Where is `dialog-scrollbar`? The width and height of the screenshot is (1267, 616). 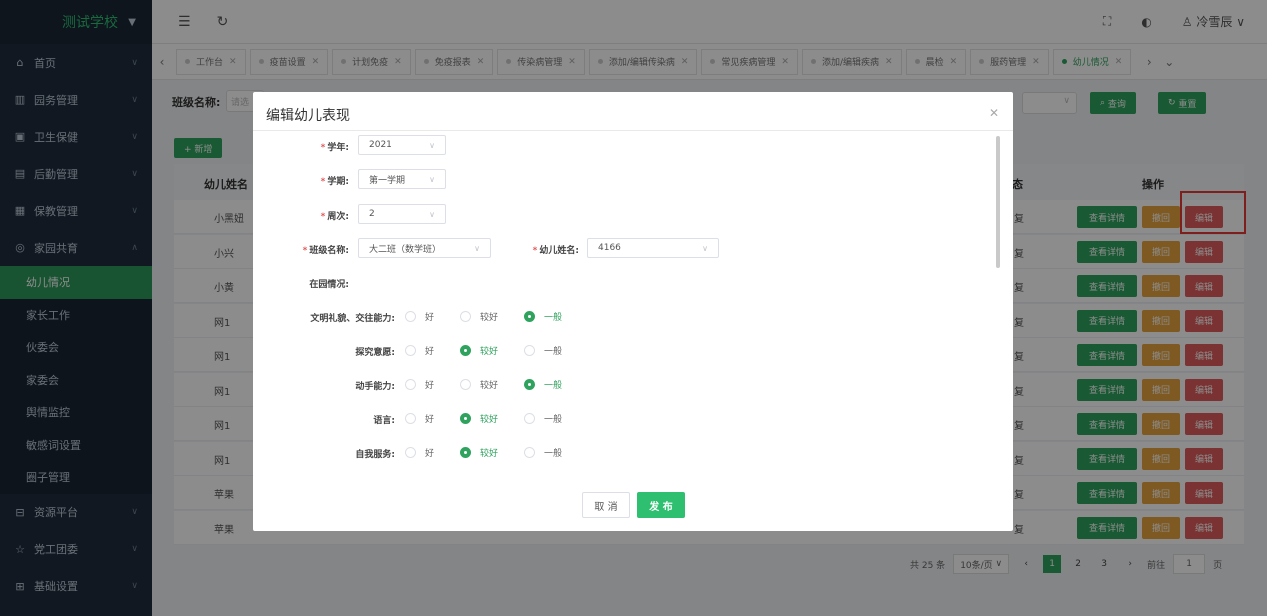 dialog-scrollbar is located at coordinates (998, 202).